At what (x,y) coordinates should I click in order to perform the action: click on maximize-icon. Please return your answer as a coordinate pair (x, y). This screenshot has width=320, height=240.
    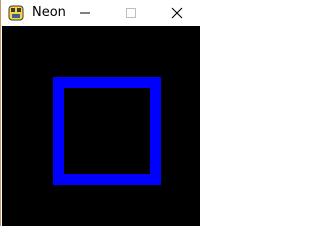
    Looking at the image, I should click on (131, 13).